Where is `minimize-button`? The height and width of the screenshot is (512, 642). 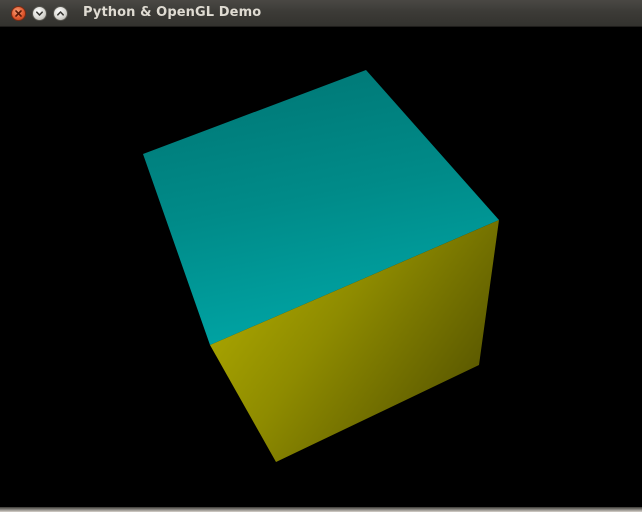
minimize-button is located at coordinates (39, 13).